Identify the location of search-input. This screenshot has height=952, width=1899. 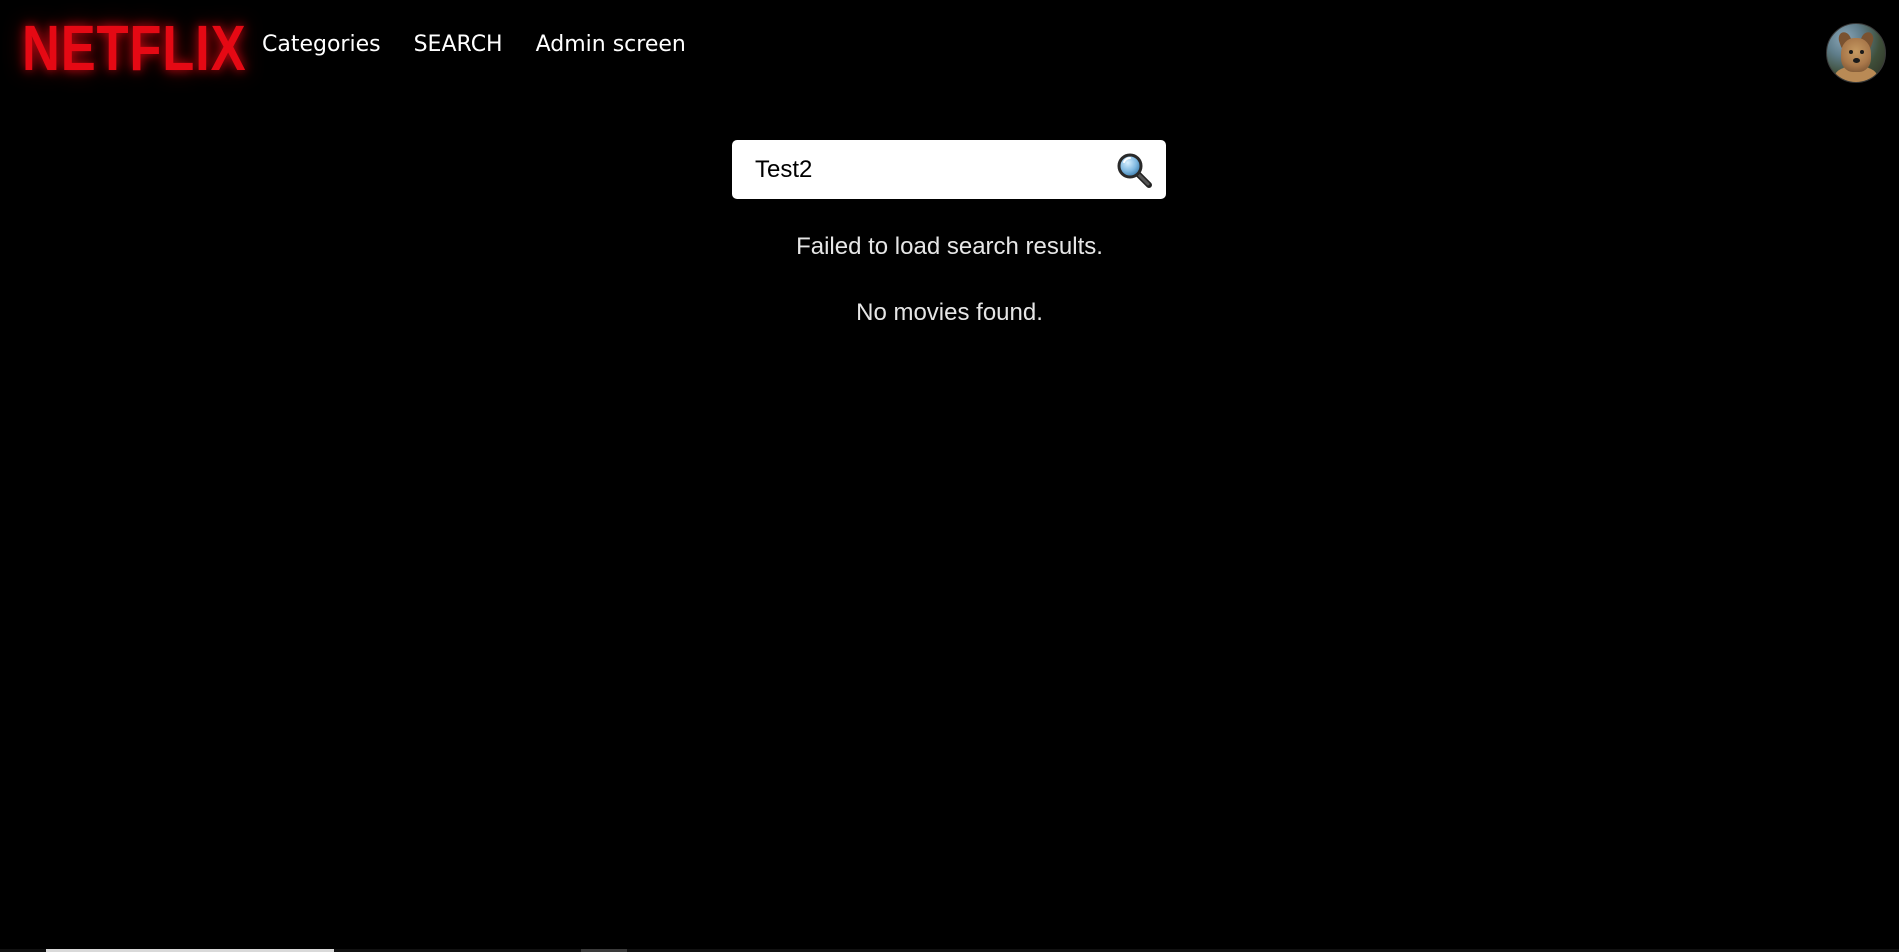
(917, 169).